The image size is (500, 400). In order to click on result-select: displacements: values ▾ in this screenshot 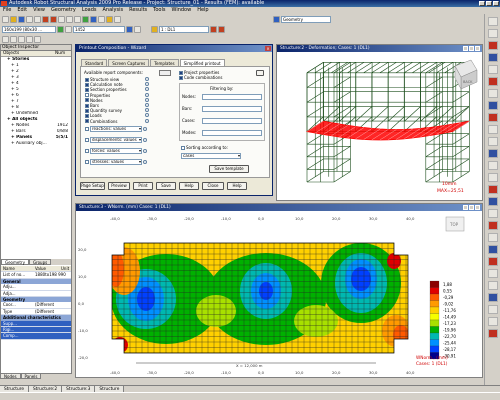, I will do `click(116, 140)`.